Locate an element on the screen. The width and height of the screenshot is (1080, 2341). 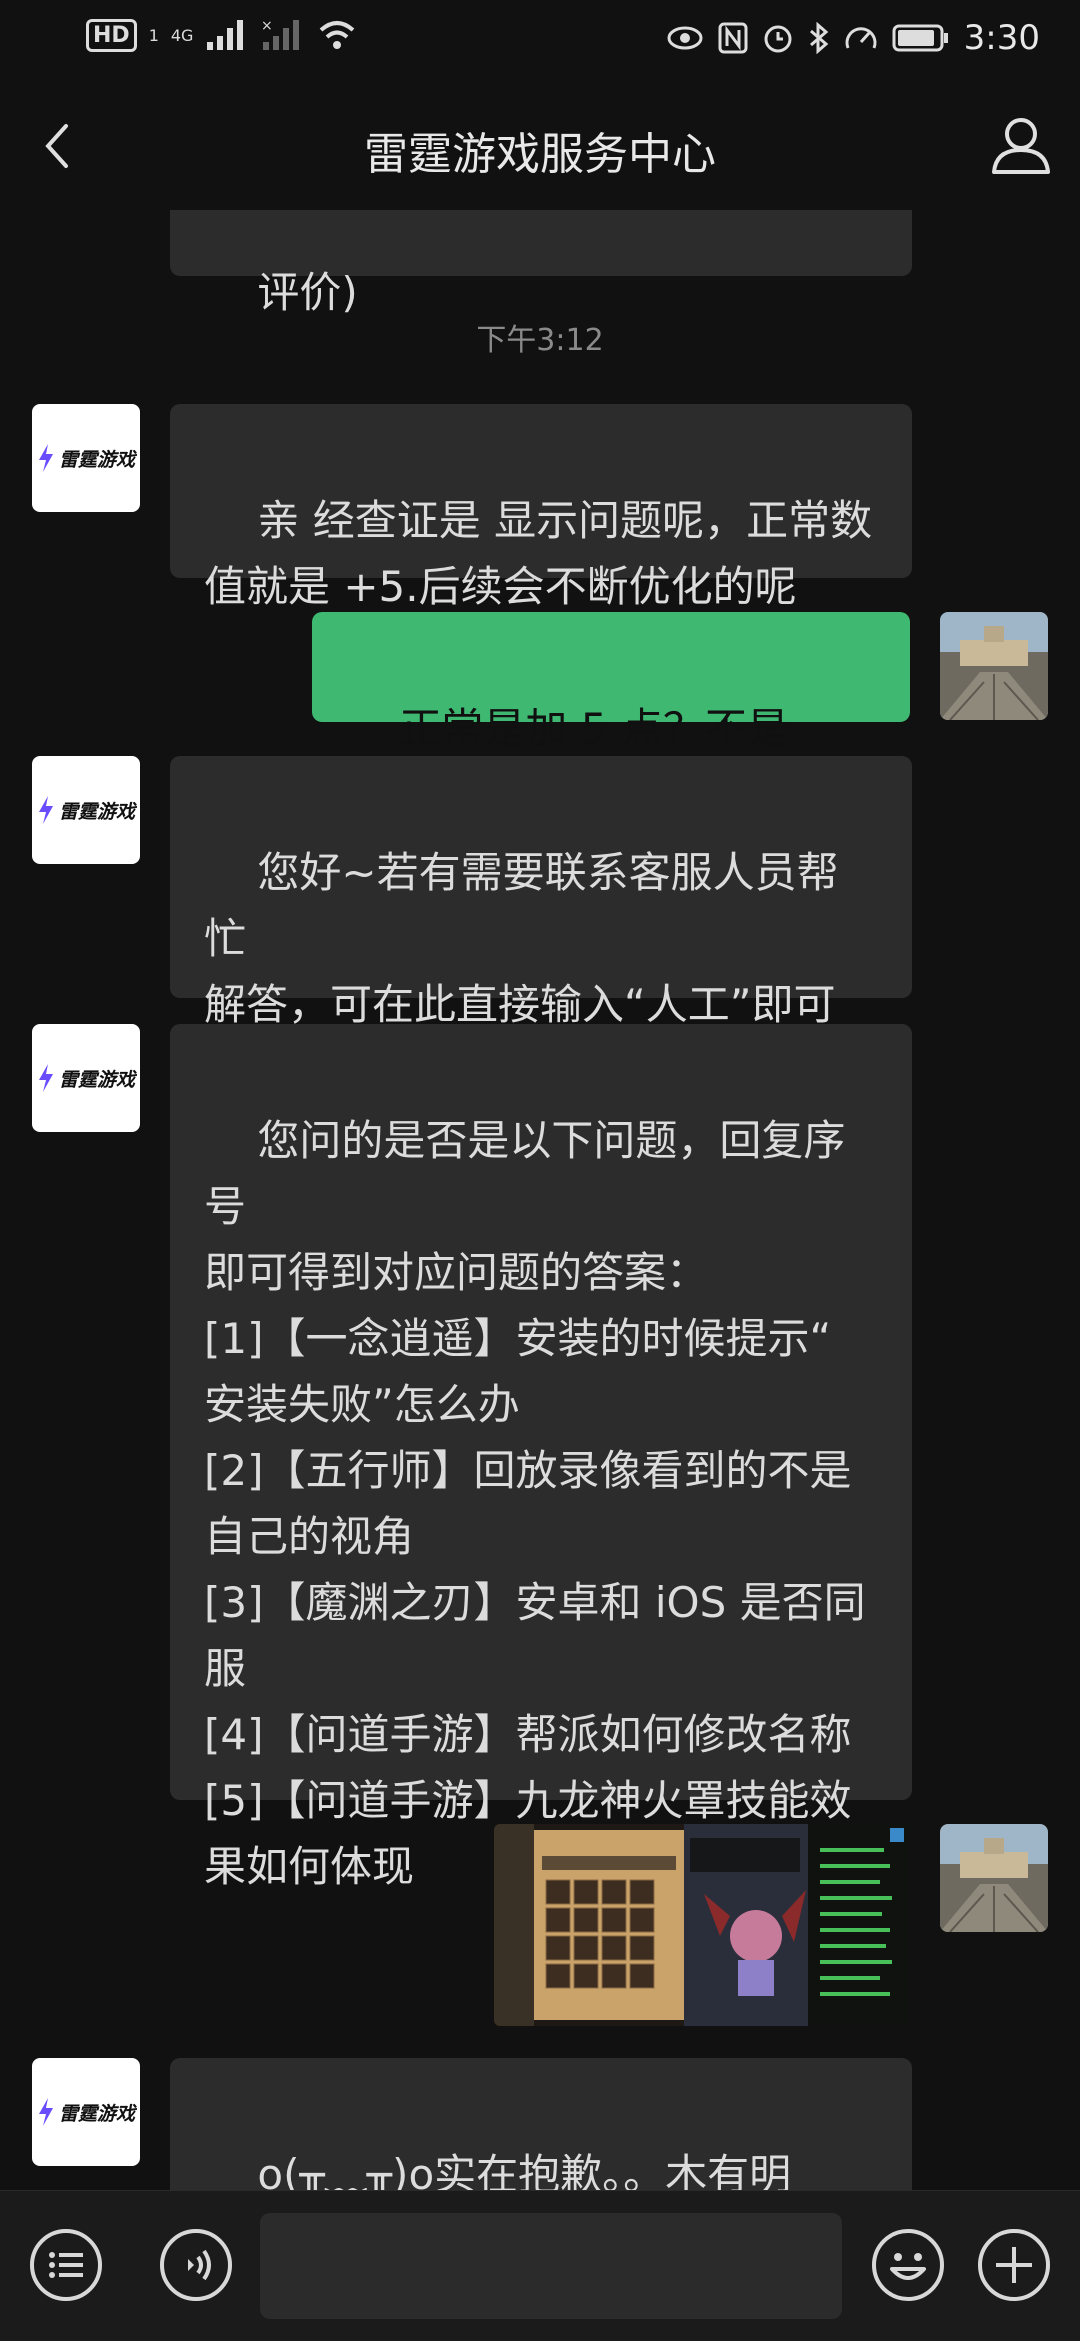
signal-2-icon: × is located at coordinates (280, 34).